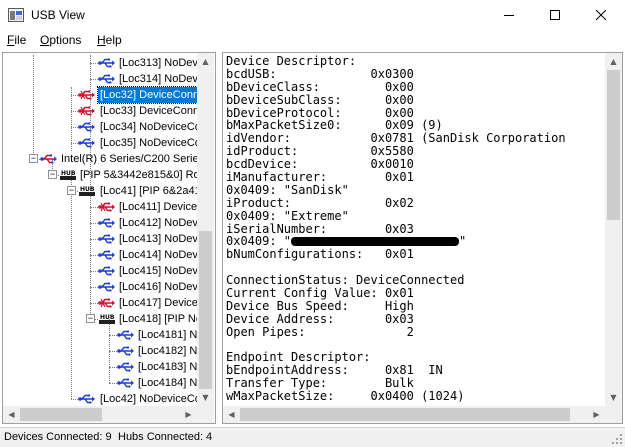 The image size is (625, 447). Describe the element at coordinates (617, 439) in the screenshot. I see `resize-grip-icon` at that location.